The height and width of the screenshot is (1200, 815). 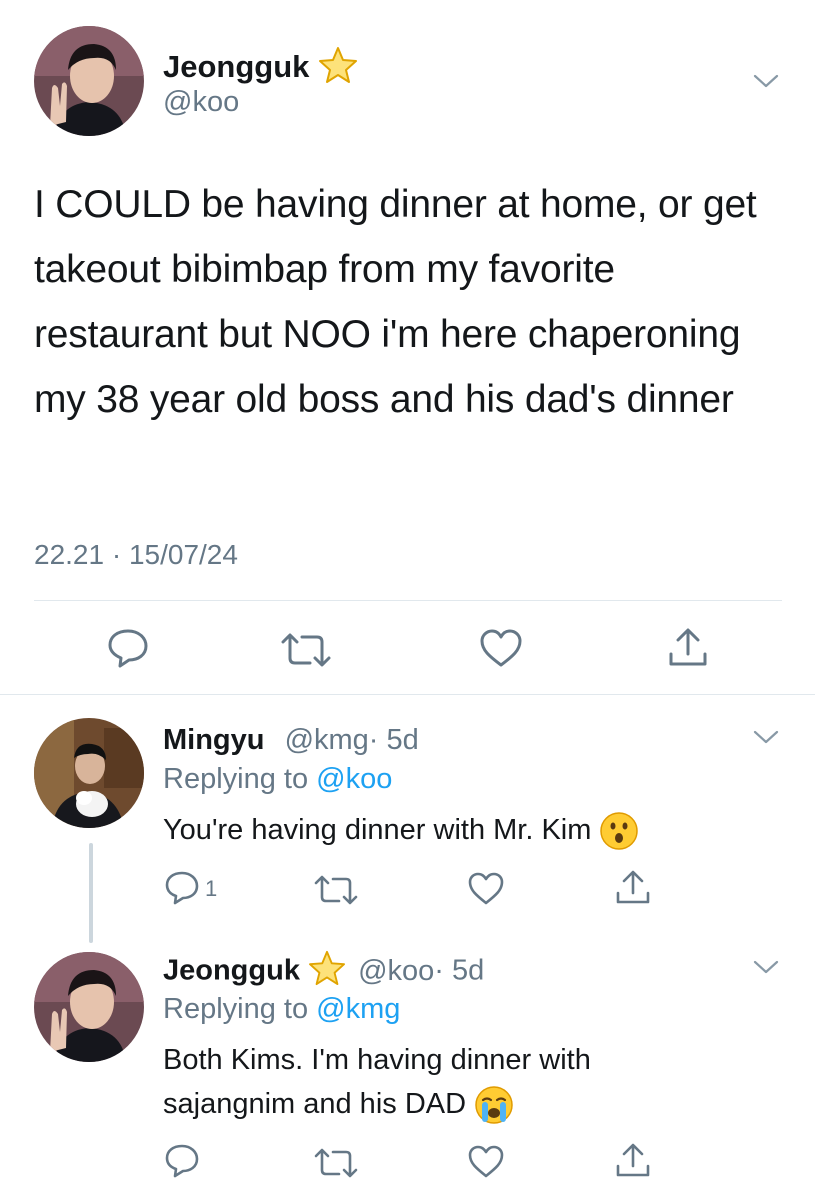 I want to click on reply-header: Jeongguk @koo· 5d, so click(x=323, y=972).